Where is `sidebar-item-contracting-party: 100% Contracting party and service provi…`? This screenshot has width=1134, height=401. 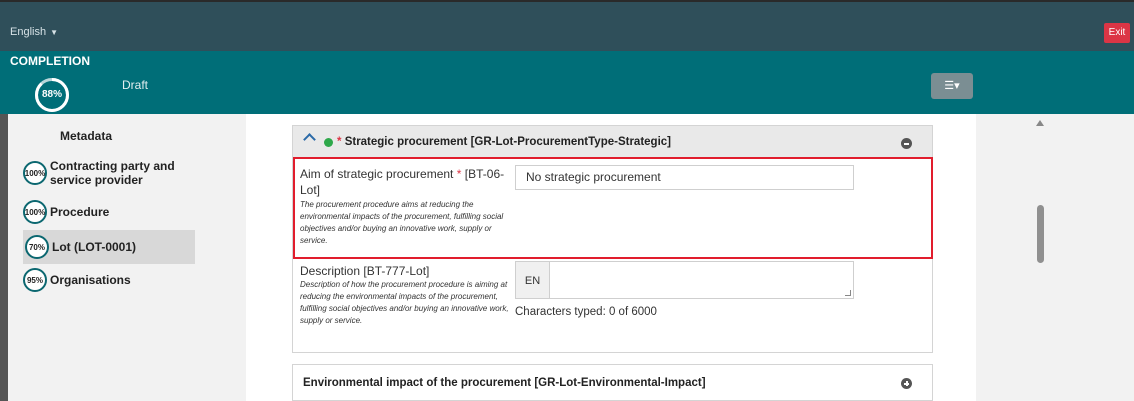 sidebar-item-contracting-party: 100% Contracting party and service provi… is located at coordinates (109, 173).